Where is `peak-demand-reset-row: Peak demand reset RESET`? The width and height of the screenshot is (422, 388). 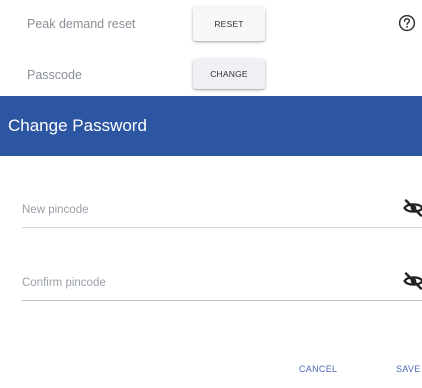 peak-demand-reset-row: Peak demand reset RESET is located at coordinates (211, 24).